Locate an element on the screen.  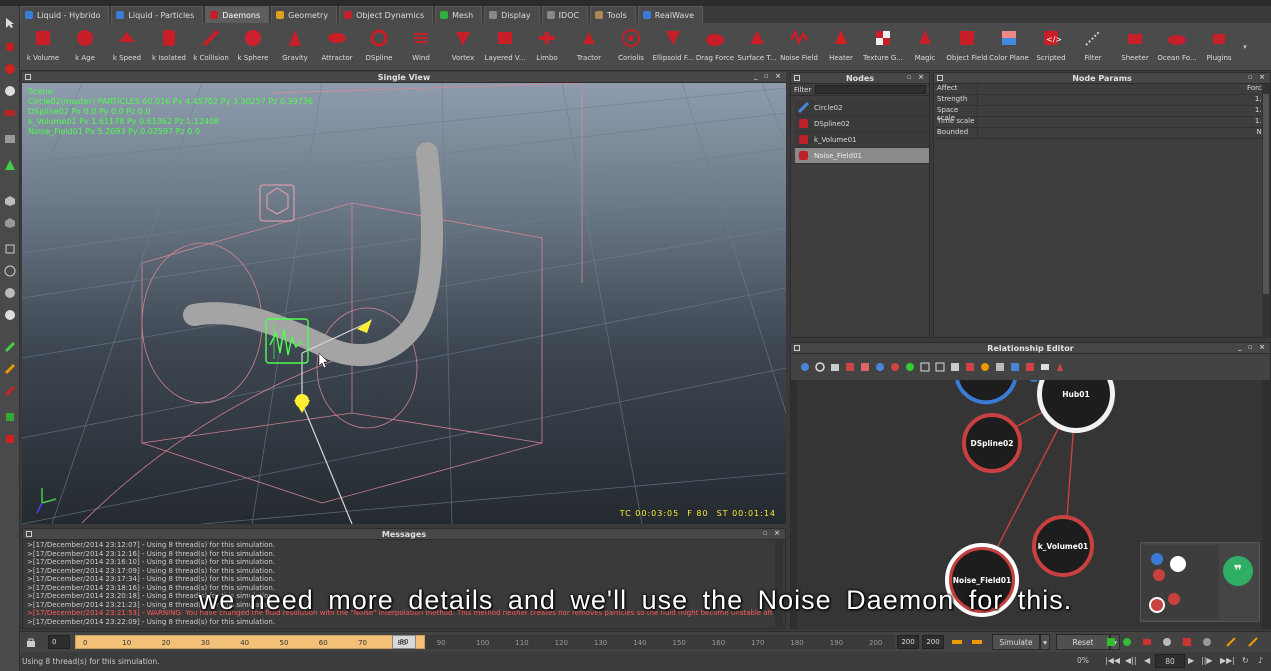
tab-idoc: IDOC is located at coordinates (565, 14).